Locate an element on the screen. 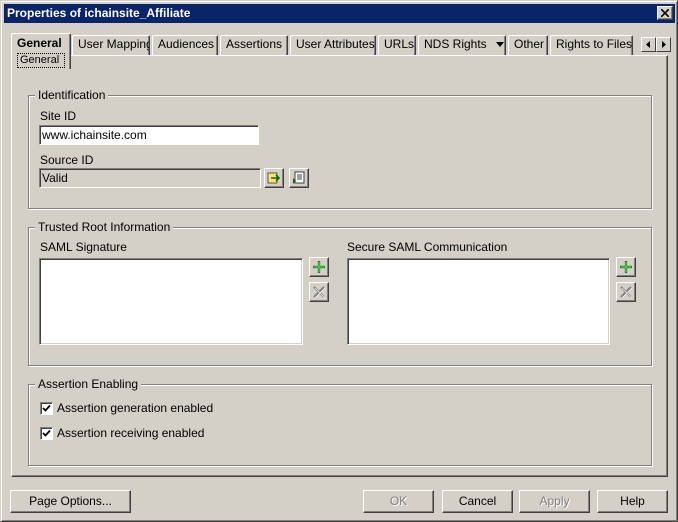 The height and width of the screenshot is (522, 678). history-icon is located at coordinates (299, 177).